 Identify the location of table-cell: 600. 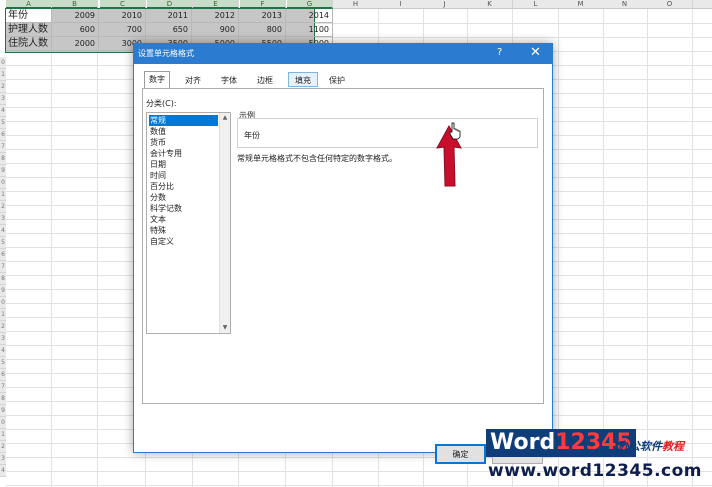
(75, 30).